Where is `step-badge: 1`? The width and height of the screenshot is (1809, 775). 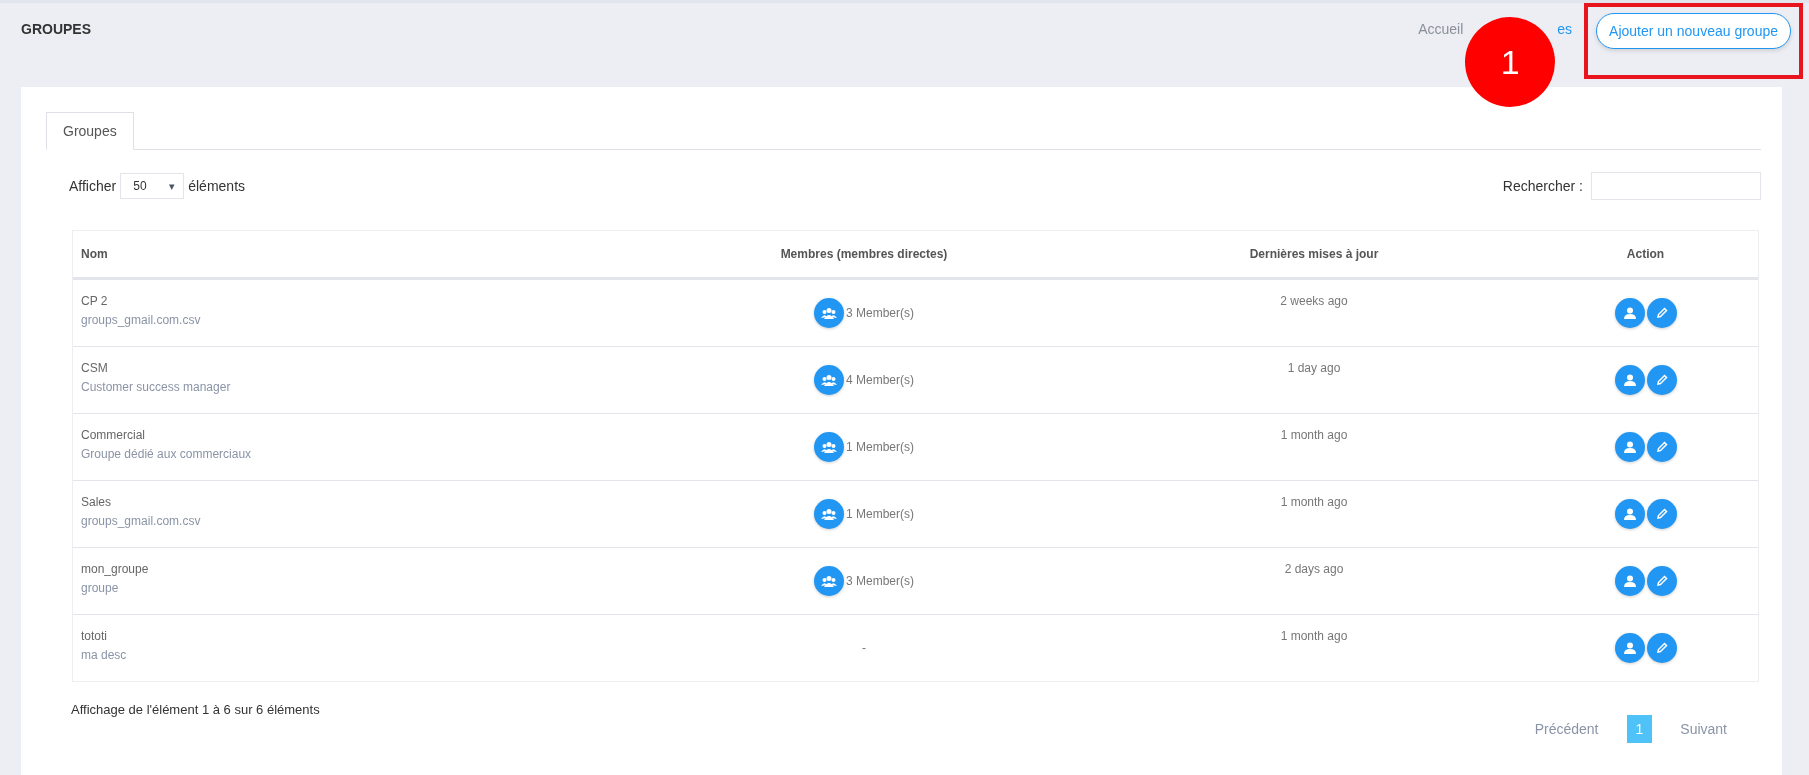
step-badge: 1 is located at coordinates (1510, 62).